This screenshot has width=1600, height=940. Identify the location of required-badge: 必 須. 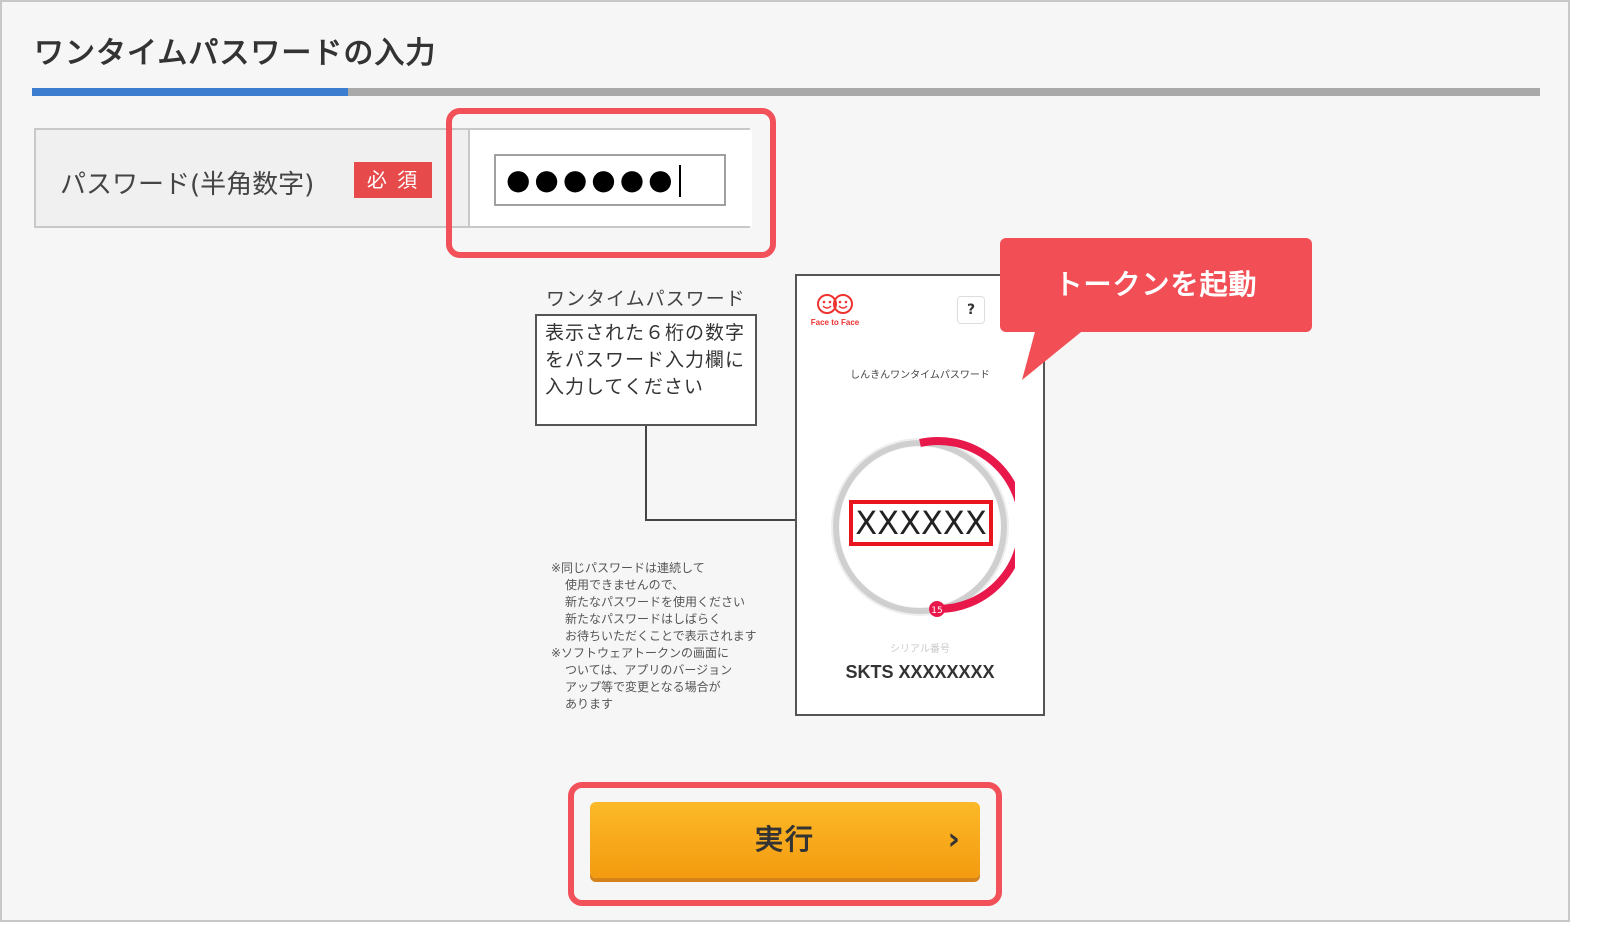
(393, 180).